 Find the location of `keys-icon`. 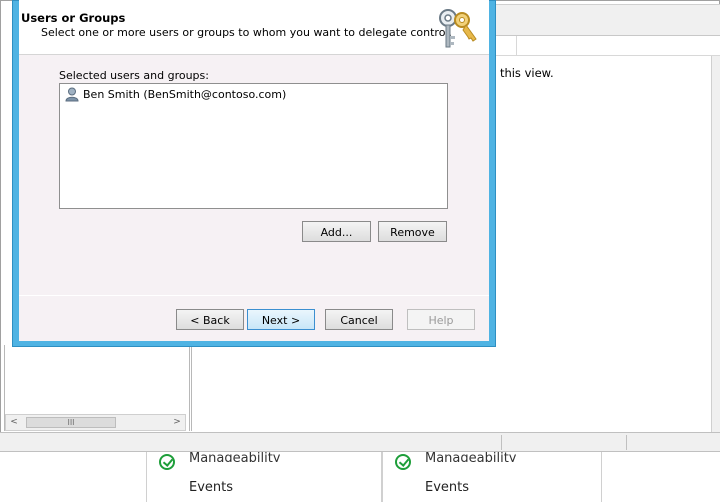

keys-icon is located at coordinates (458, 28).